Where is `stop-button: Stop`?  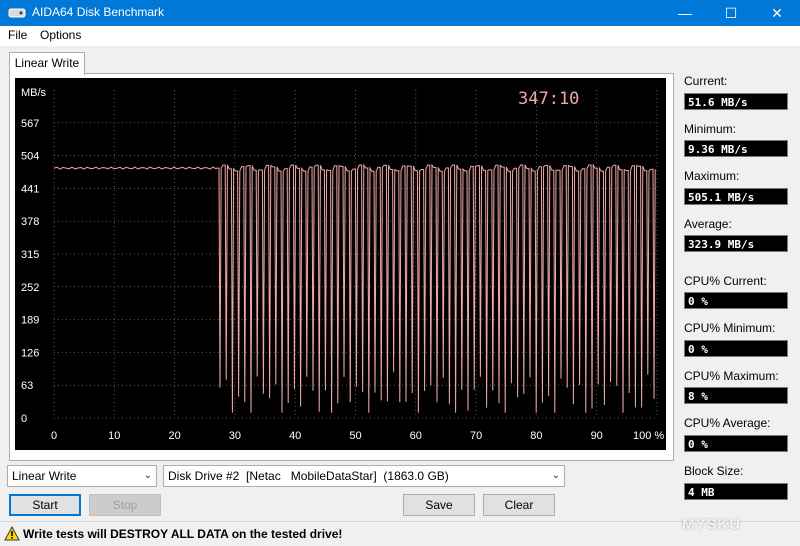
stop-button: Stop is located at coordinates (125, 505).